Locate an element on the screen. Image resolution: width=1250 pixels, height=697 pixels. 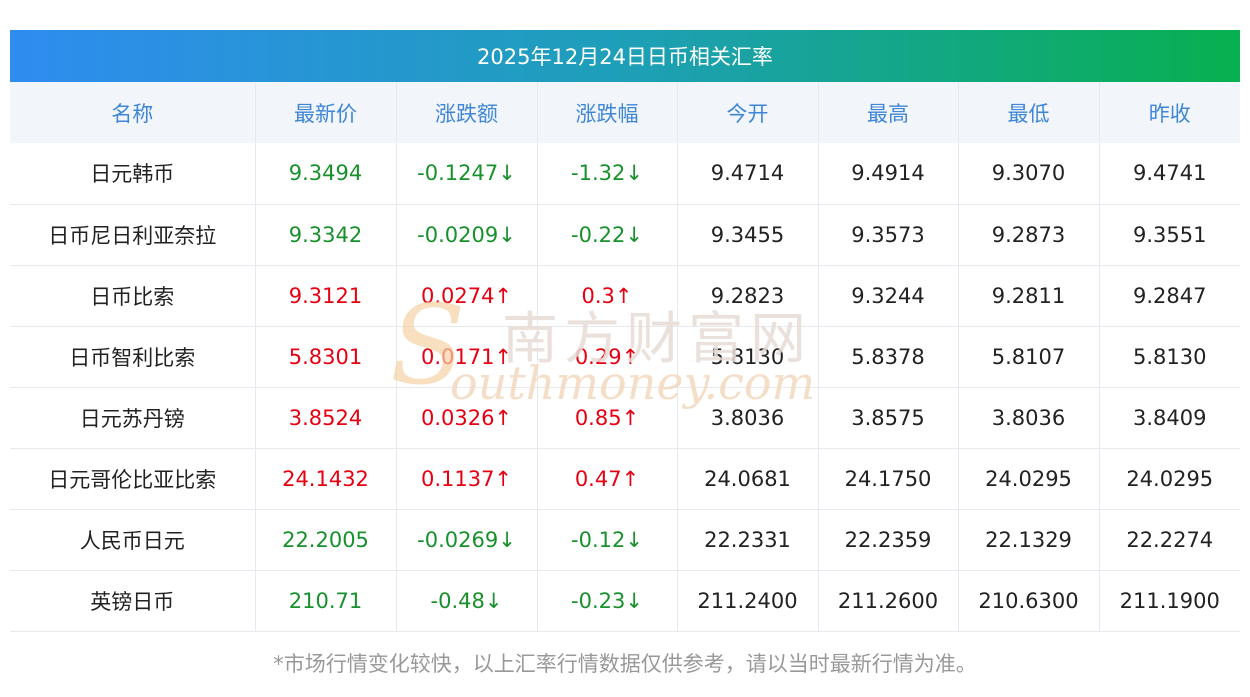
cell-latest: 22.2005 is located at coordinates (326, 539).